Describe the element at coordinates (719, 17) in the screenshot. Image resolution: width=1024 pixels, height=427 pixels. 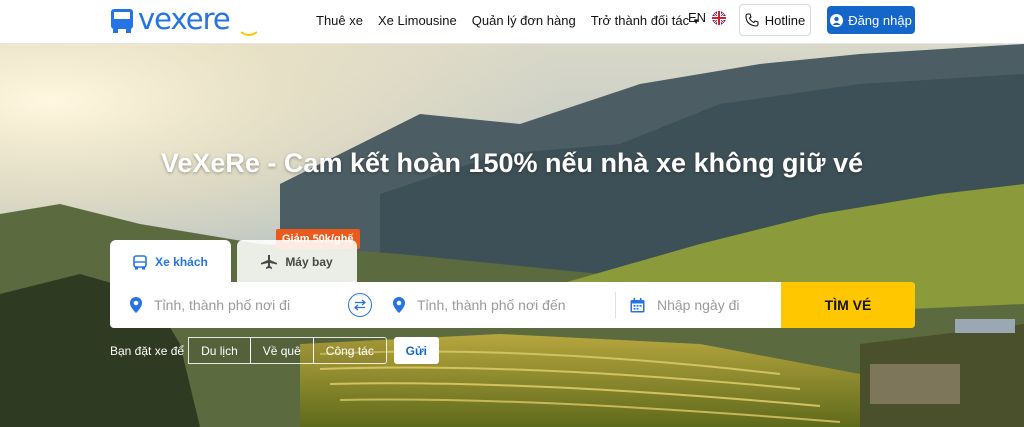
I see `uk-flag-icon` at that location.